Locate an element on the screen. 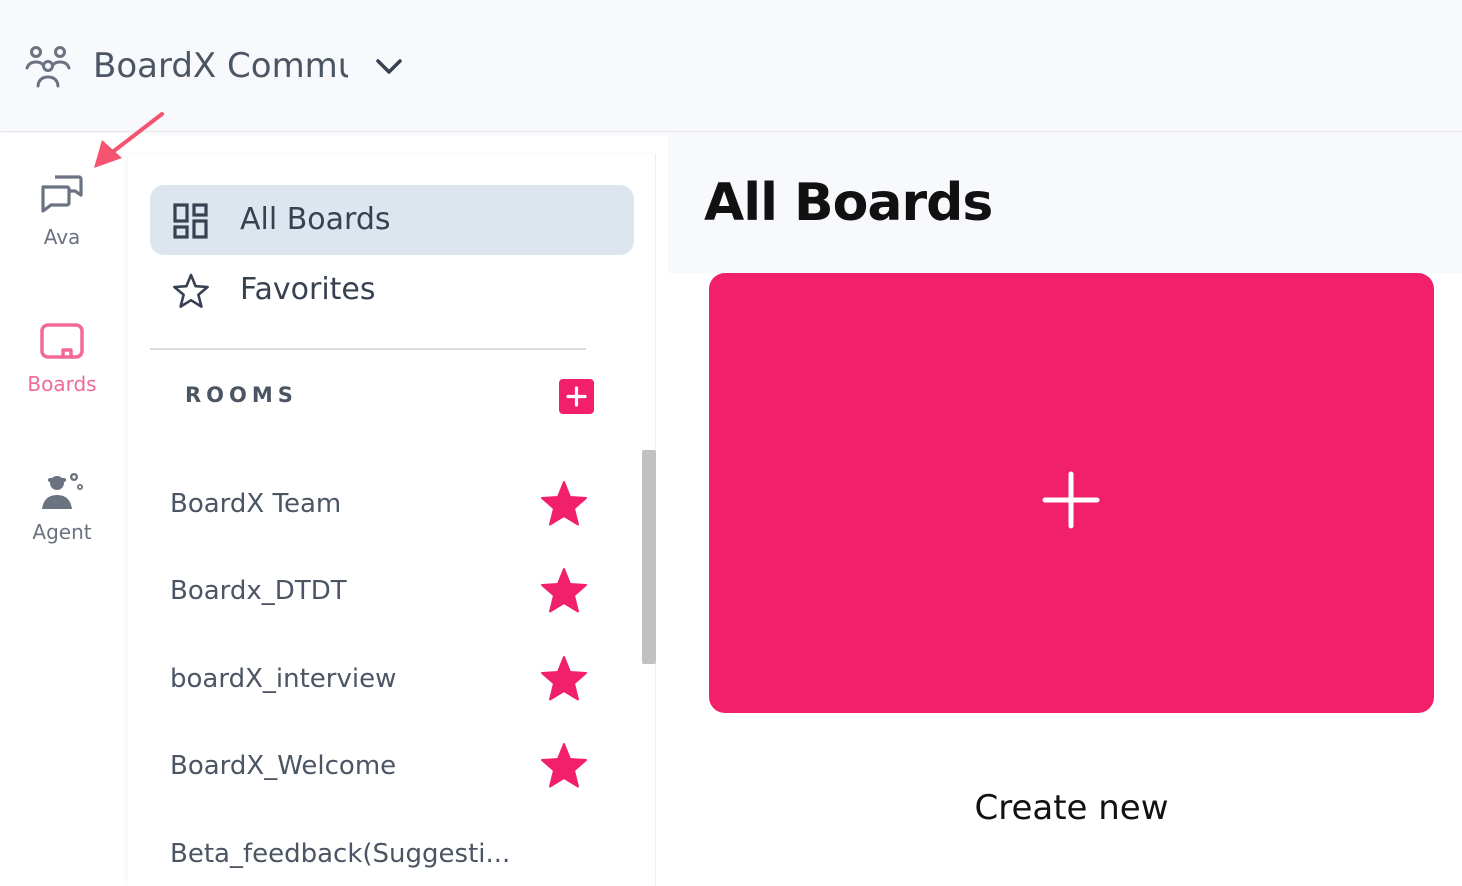  room-item: BoardX_Welcome is located at coordinates (385, 766).